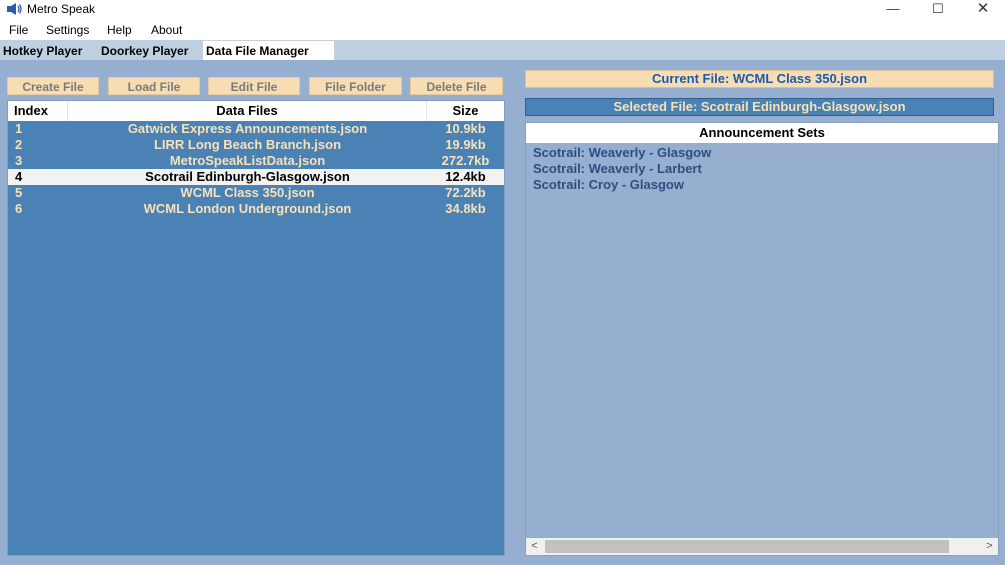 The image size is (1005, 565). Describe the element at coordinates (43, 51) in the screenshot. I see `tab-hotkey-player: Hotkey Player` at that location.